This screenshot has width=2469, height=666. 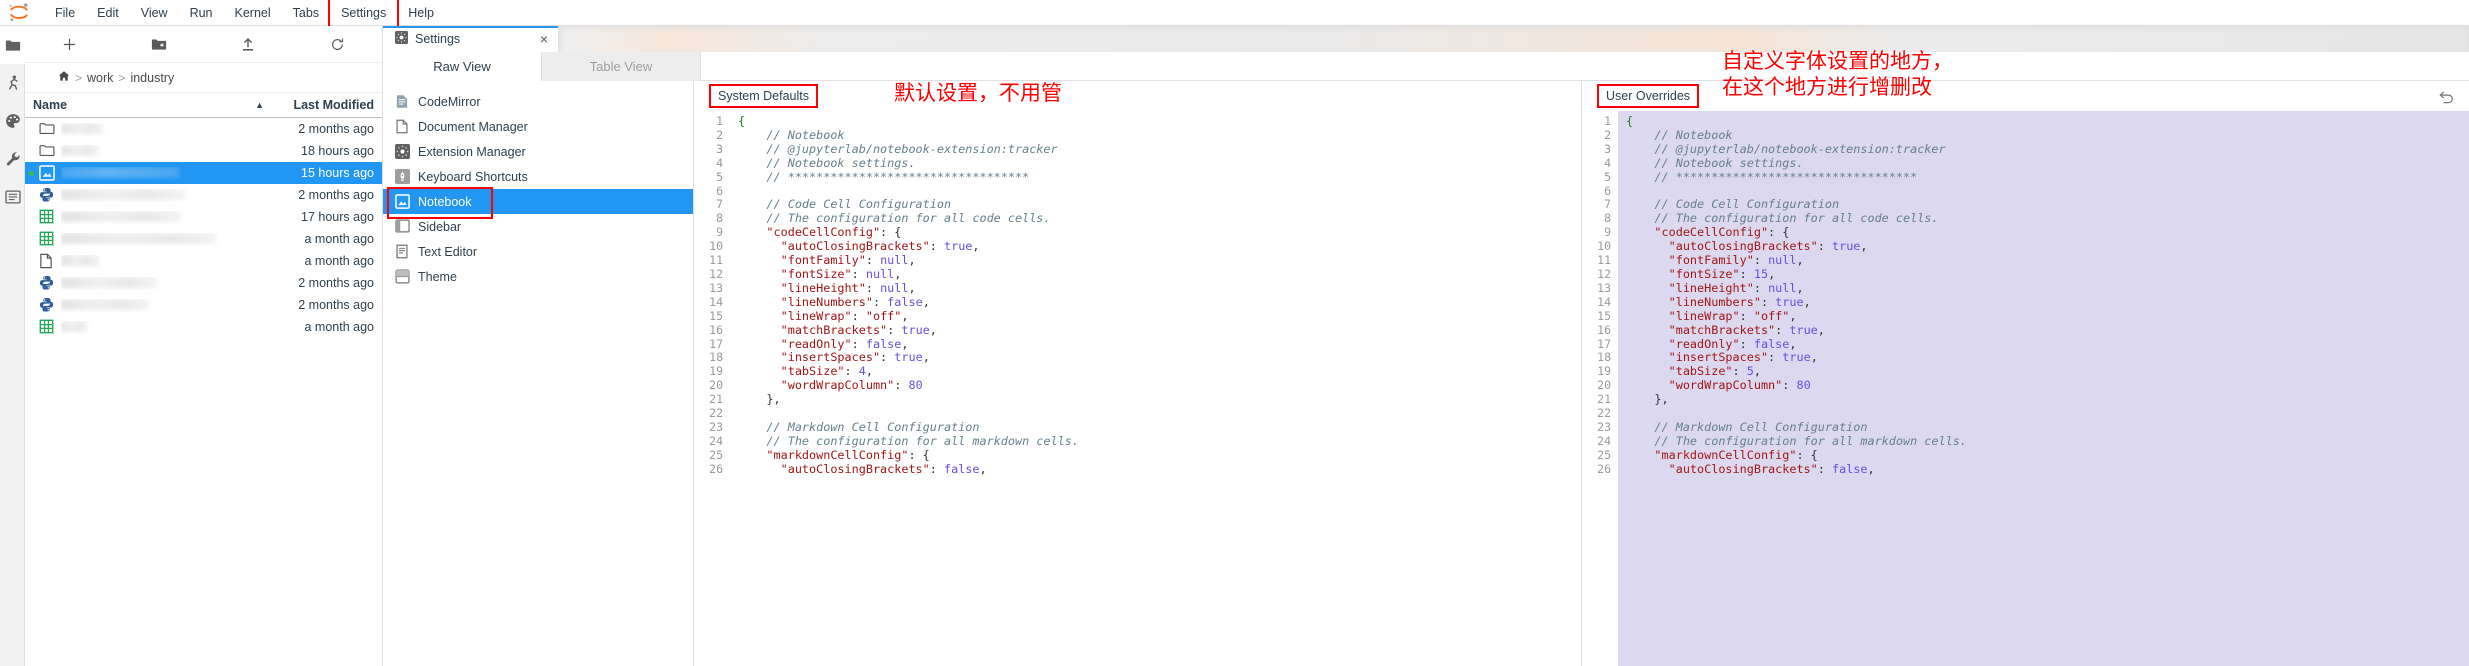 What do you see at coordinates (905, 301) in the screenshot?
I see `code-token-atom: false` at bounding box center [905, 301].